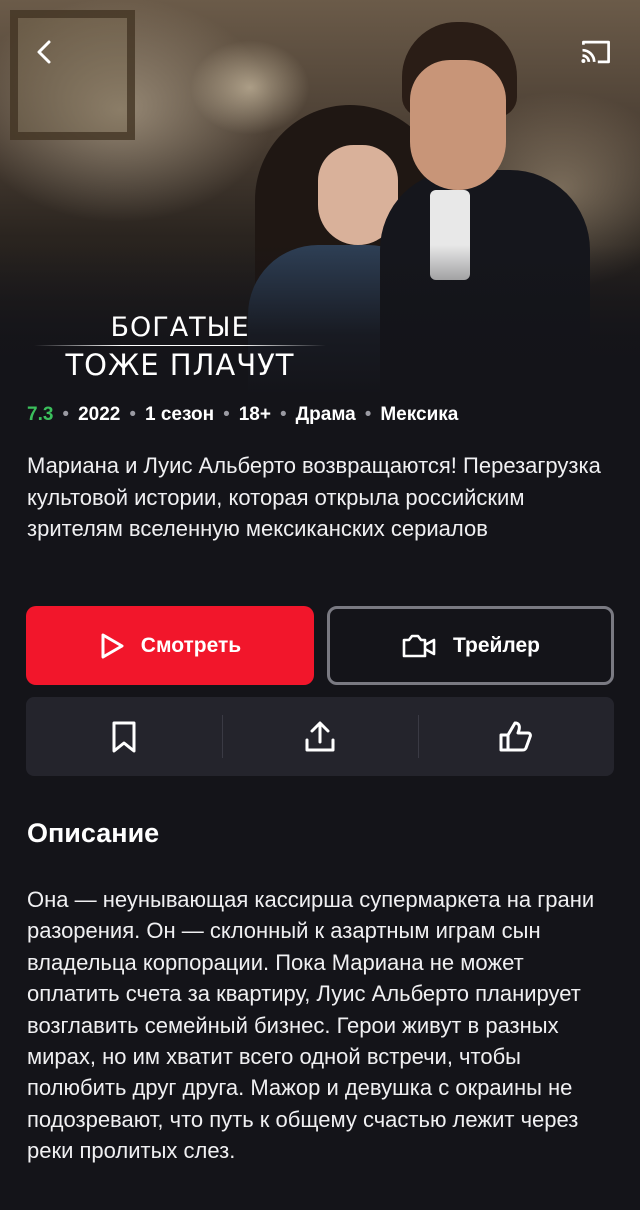 This screenshot has width=640, height=1210. Describe the element at coordinates (112, 645) in the screenshot. I see `play-icon` at that location.